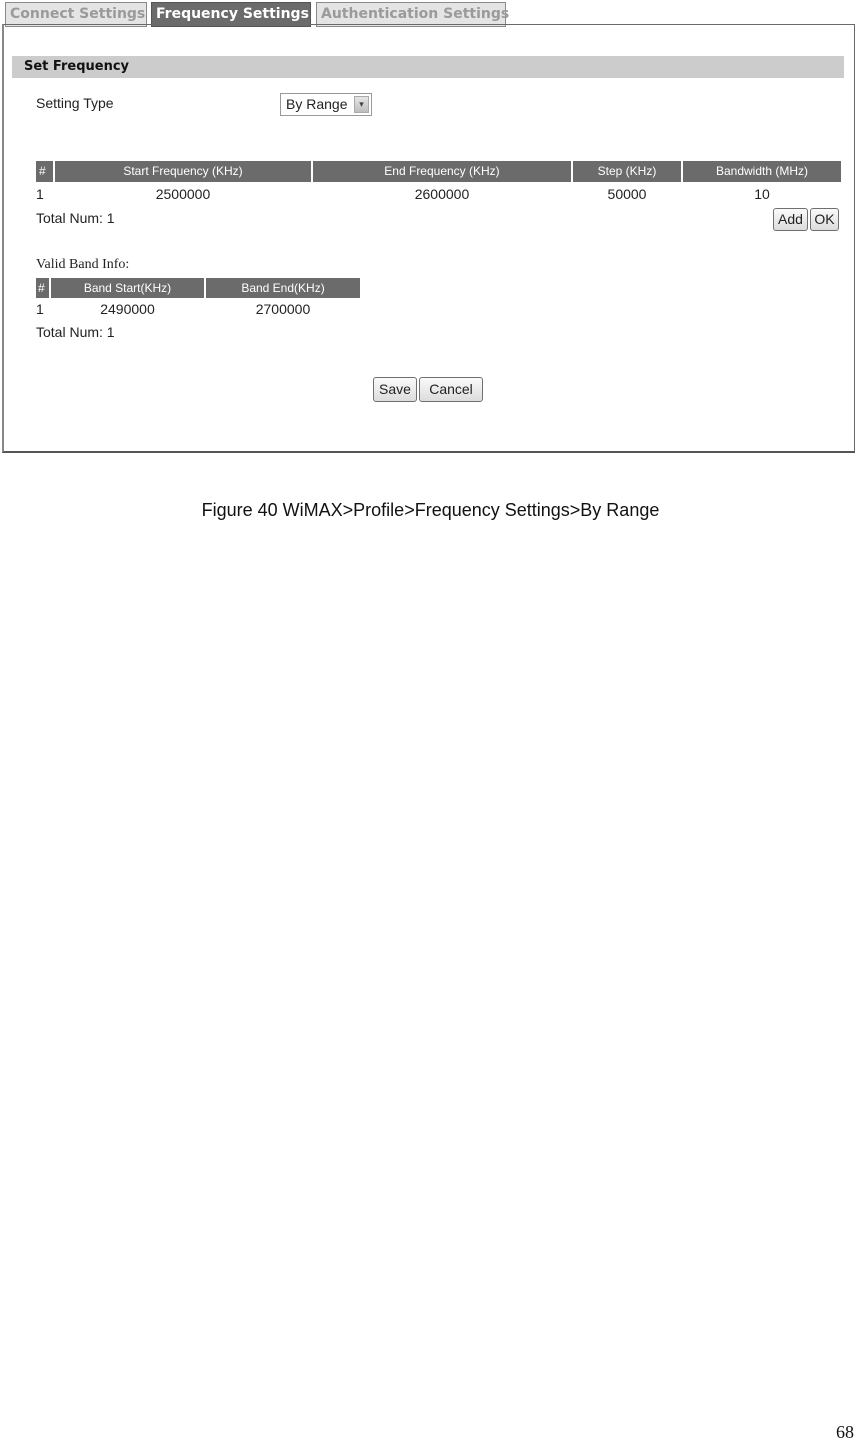 The height and width of the screenshot is (1448, 861). Describe the element at coordinates (442, 171) in the screenshot. I see `column-header-end-frequency: End Frequency (KHz)` at that location.